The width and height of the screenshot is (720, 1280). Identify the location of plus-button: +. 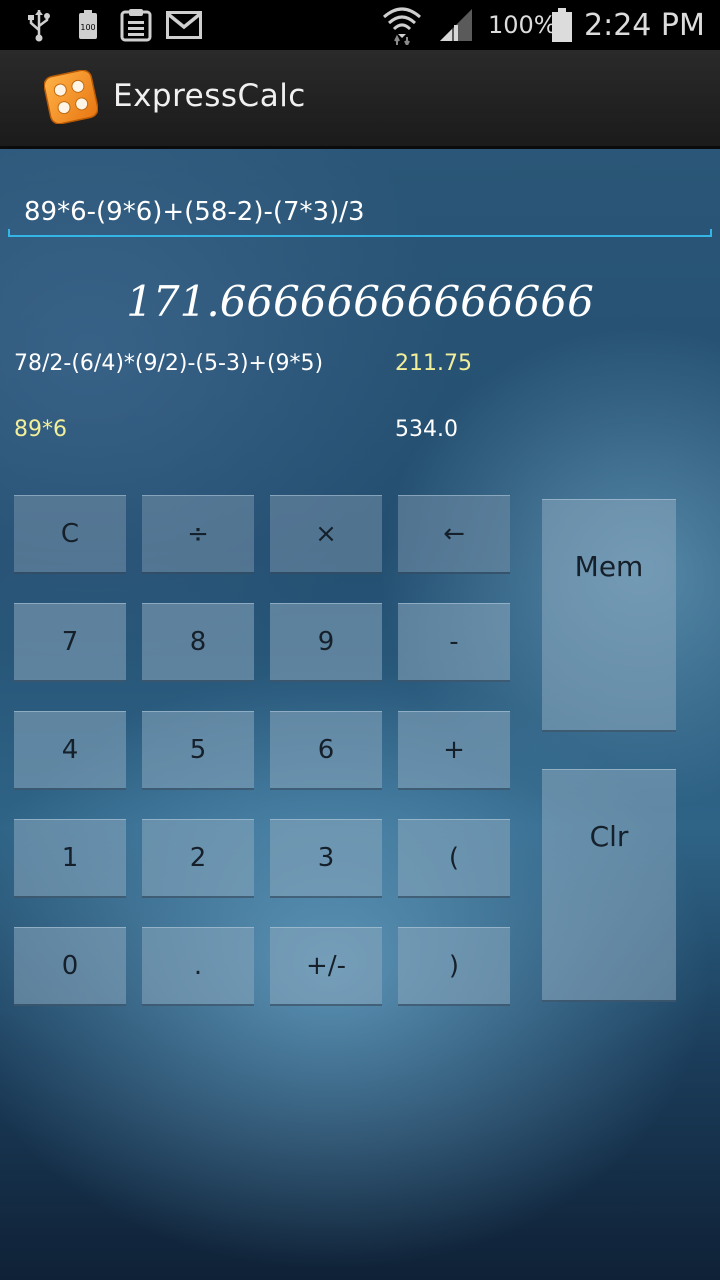
(454, 750).